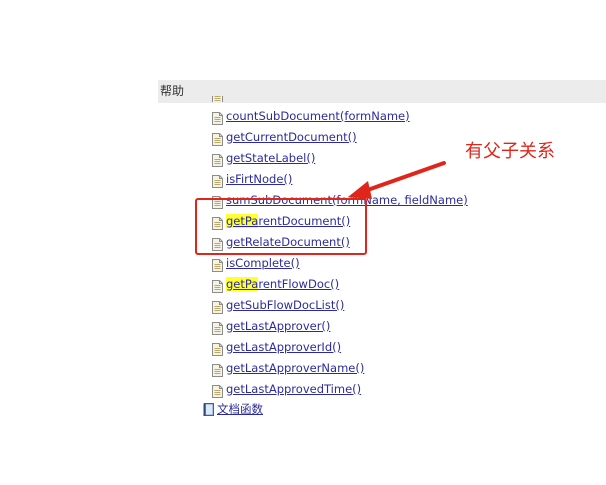  I want to click on annotation-arrow, so click(397, 180).